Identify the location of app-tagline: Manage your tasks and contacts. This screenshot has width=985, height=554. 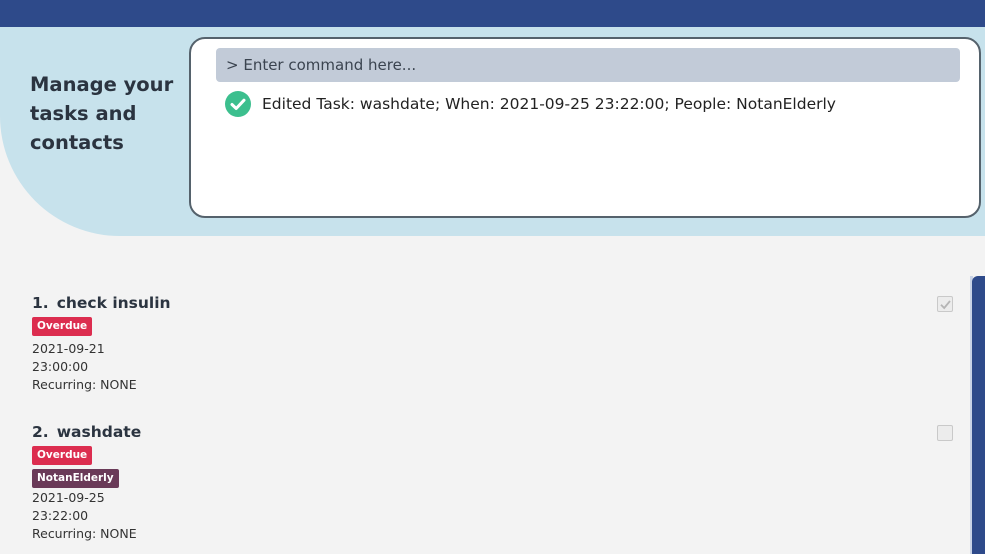
(102, 113).